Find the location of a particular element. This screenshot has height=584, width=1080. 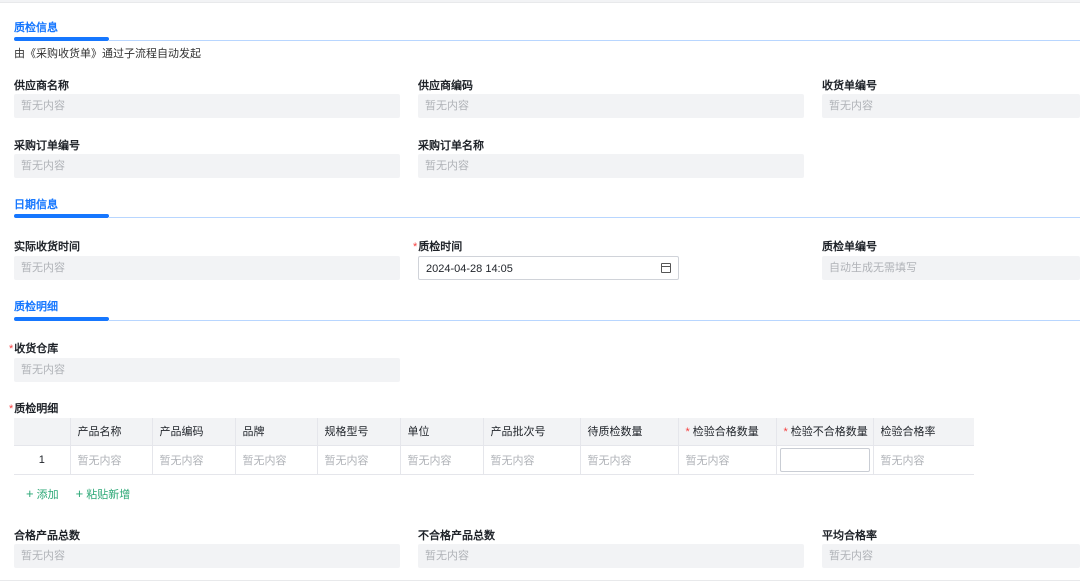

supplier-code-field: 暂无内容 is located at coordinates (611, 106).